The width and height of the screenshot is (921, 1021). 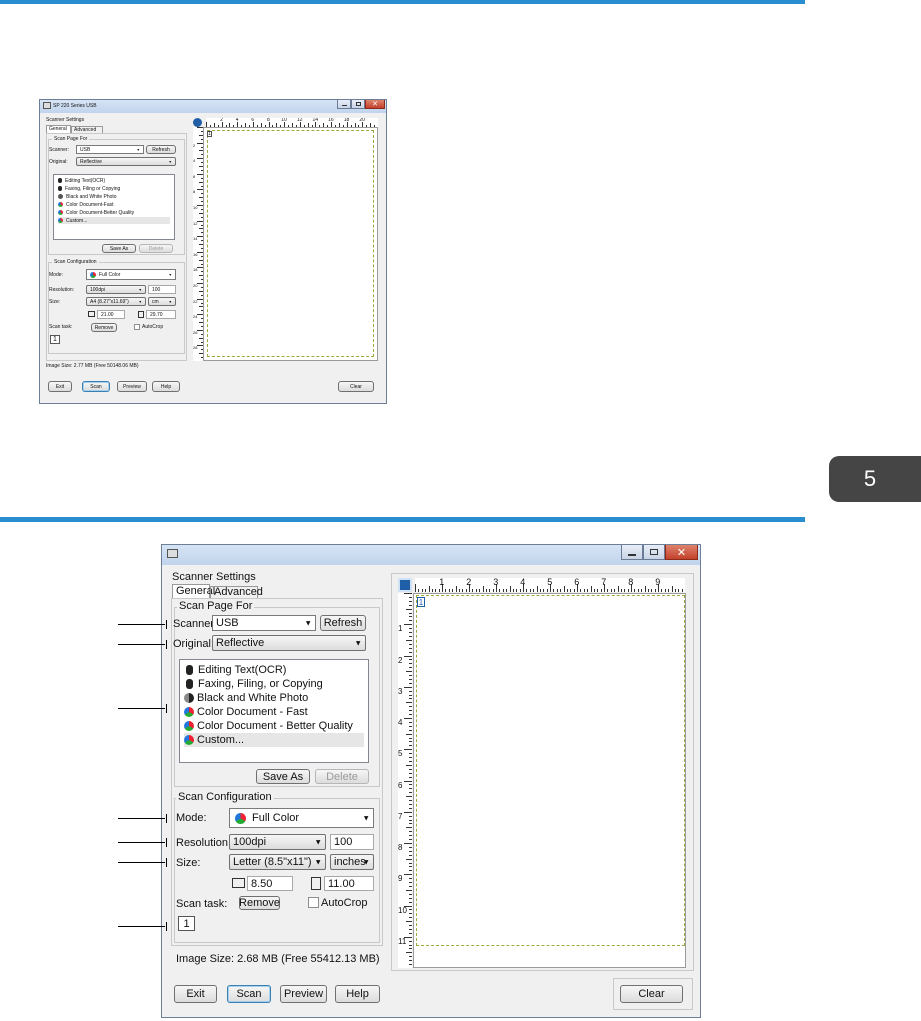 I want to click on size-select: Letter (8.5"x11") ▼, so click(x=277, y=862).